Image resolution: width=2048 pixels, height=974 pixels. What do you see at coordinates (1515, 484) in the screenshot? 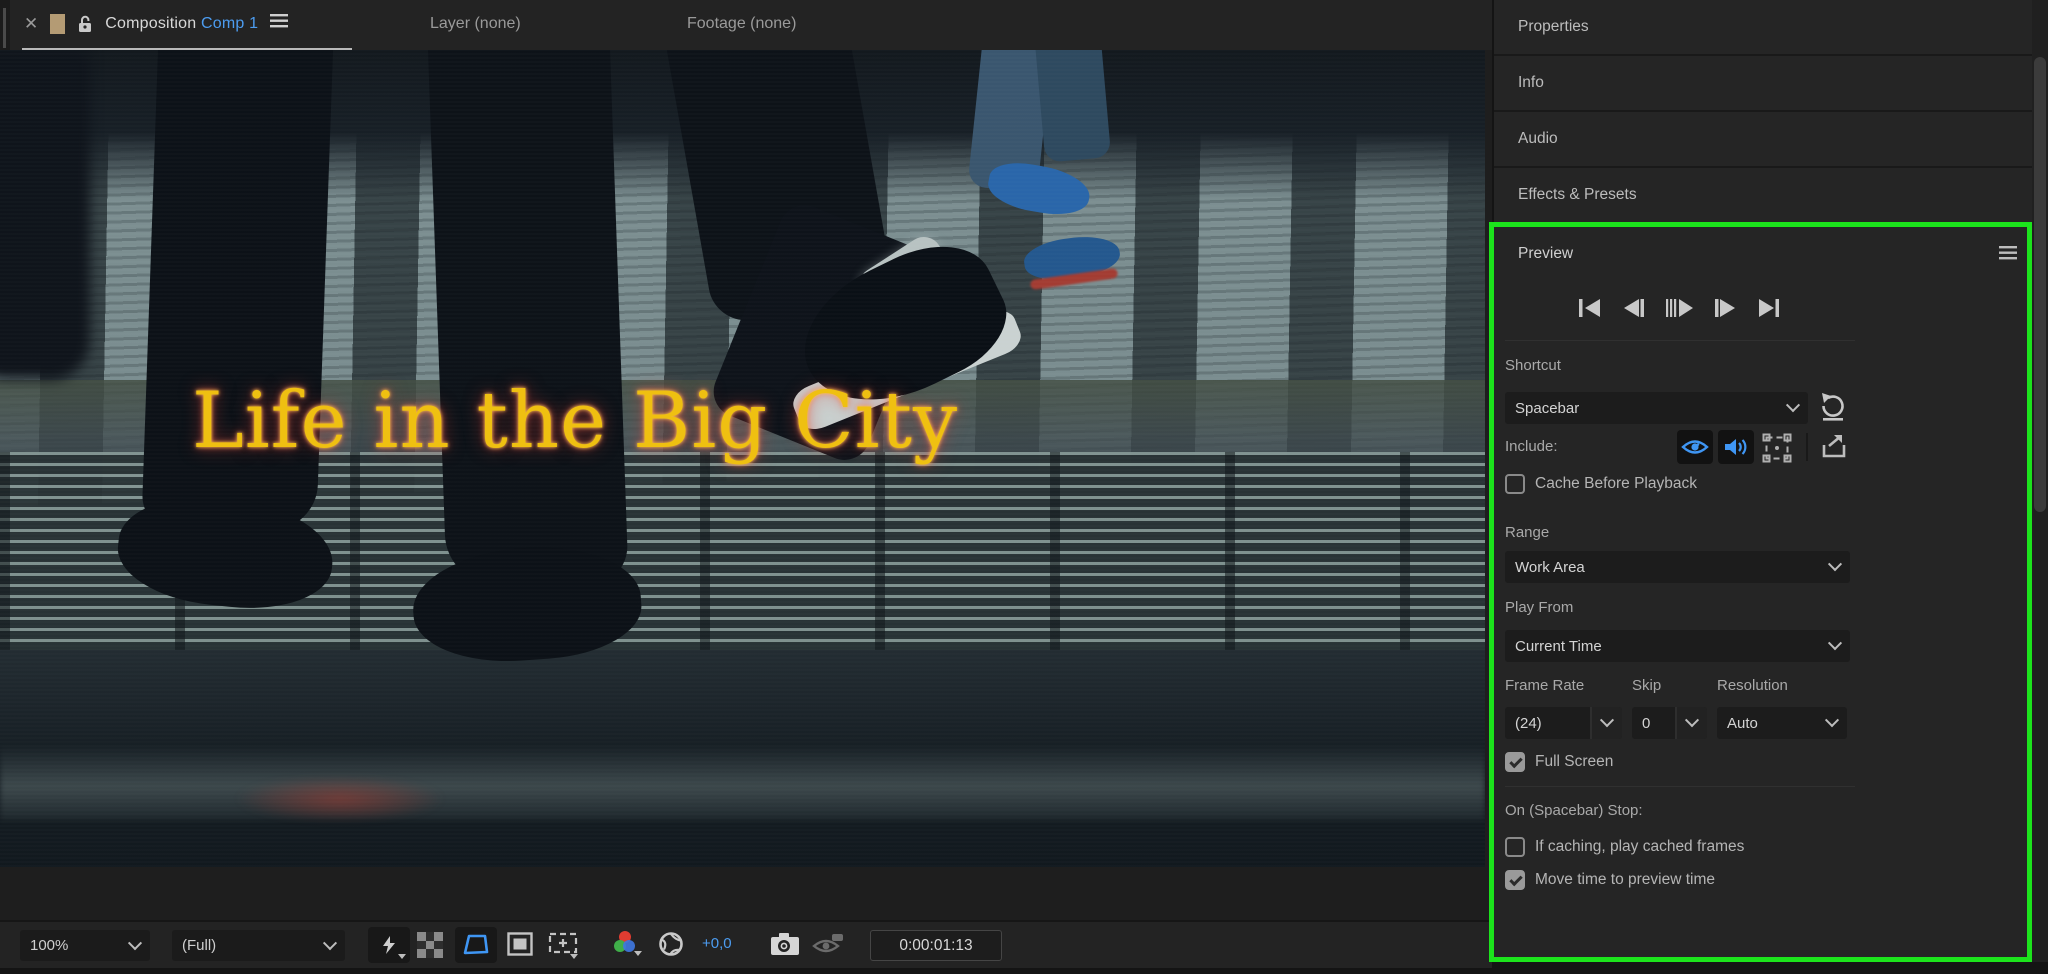
I see `cache-before-playback-checkbox` at bounding box center [1515, 484].